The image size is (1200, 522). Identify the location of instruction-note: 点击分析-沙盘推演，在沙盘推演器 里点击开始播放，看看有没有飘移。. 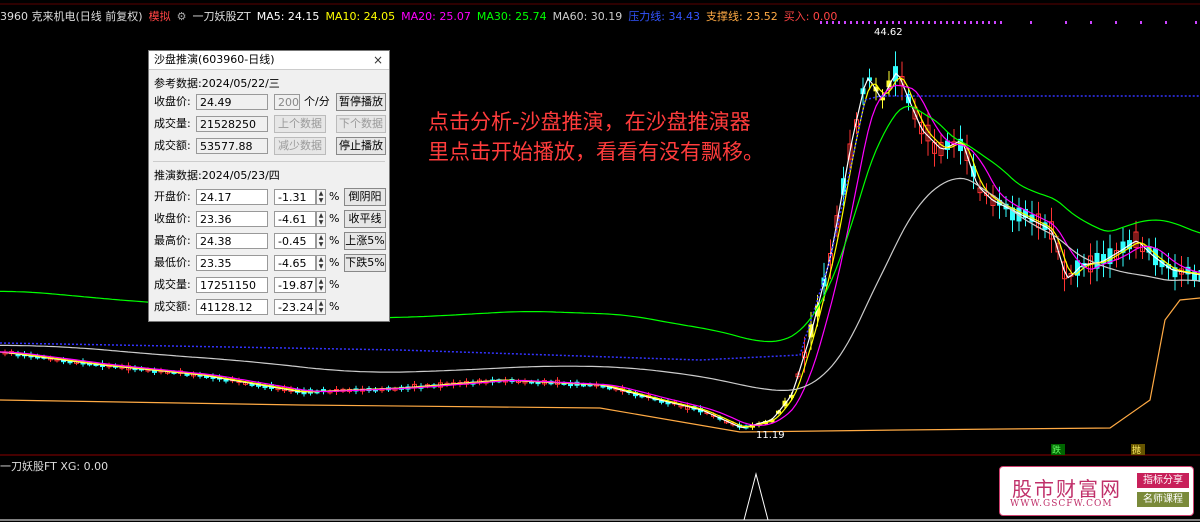
(596, 137).